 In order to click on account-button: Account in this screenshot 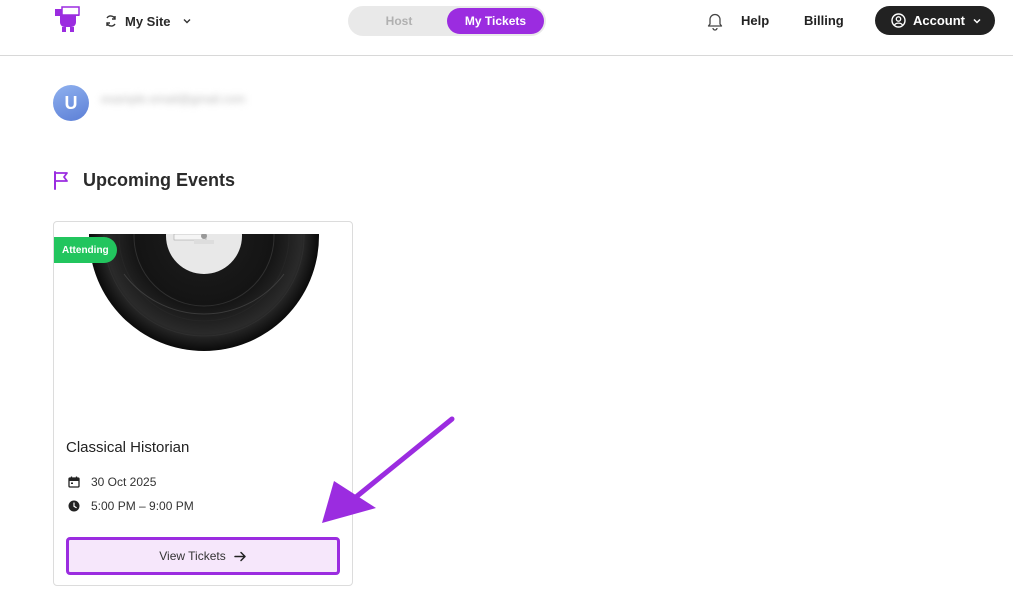, I will do `click(935, 20)`.